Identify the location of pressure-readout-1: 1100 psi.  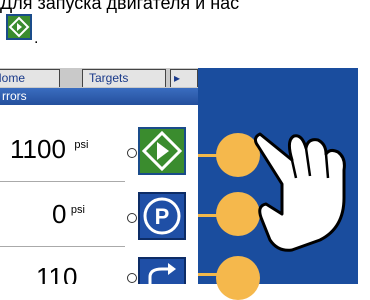
(49, 149).